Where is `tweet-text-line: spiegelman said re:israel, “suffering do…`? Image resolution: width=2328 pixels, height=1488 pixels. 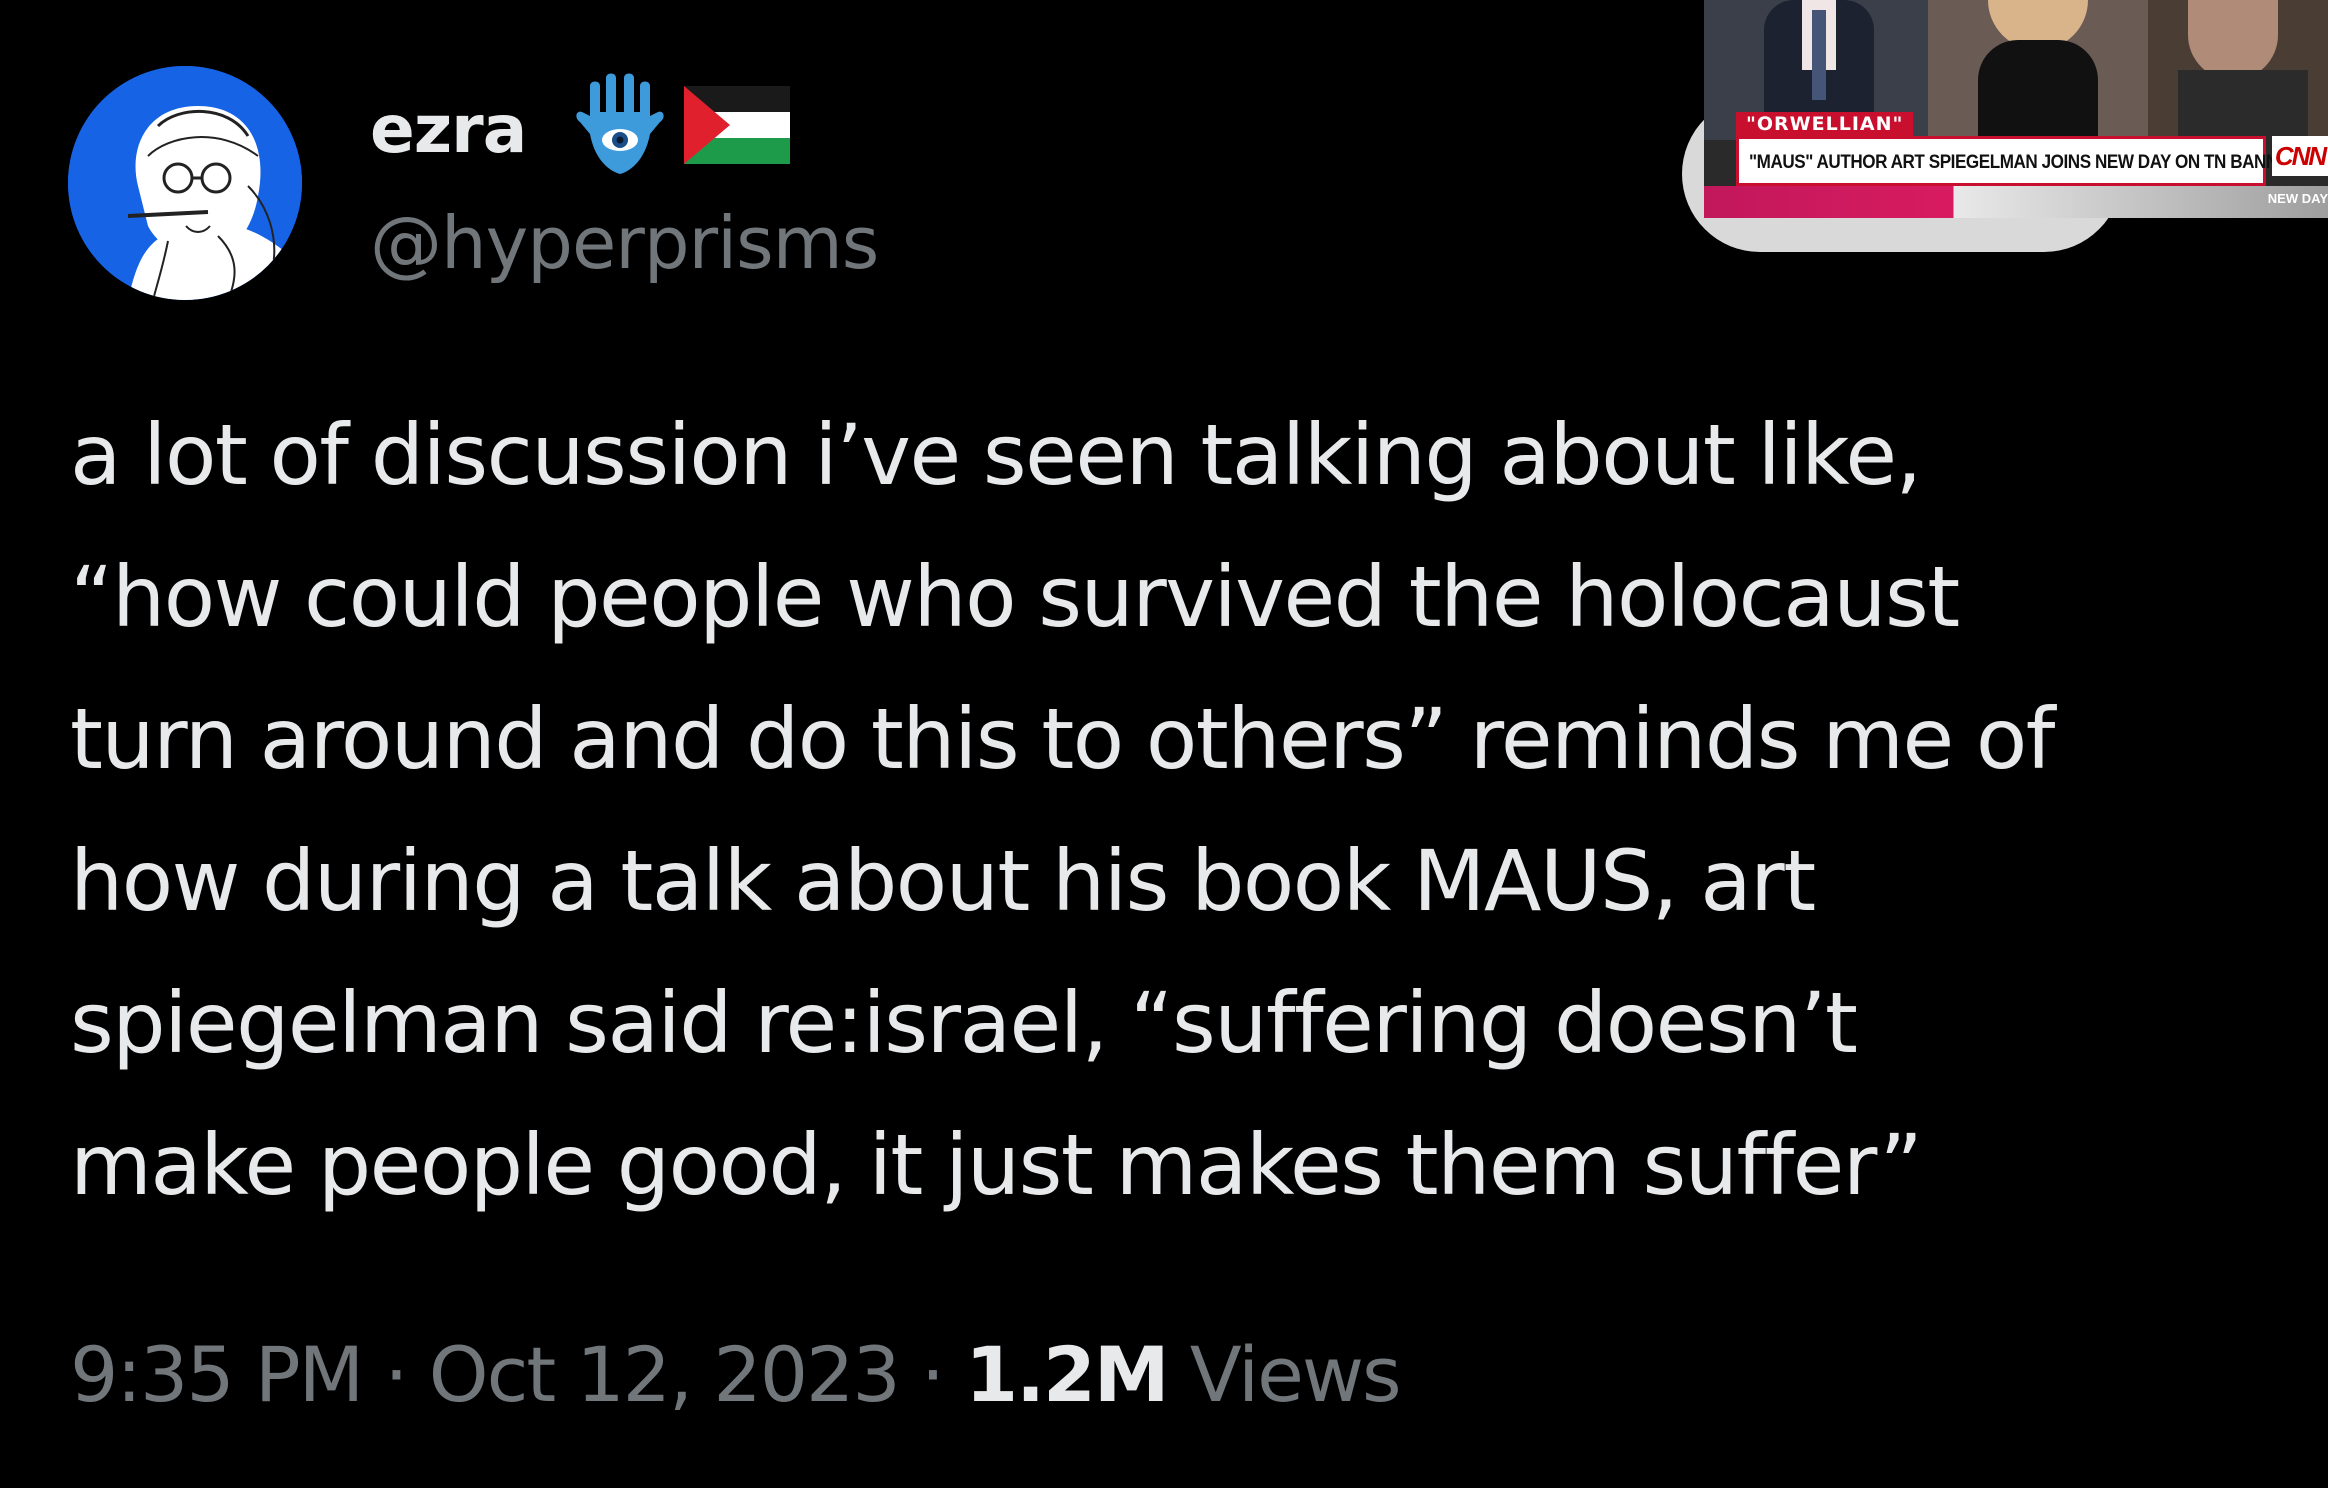
tweet-text-line: spiegelman said re:israel, “suffering do… is located at coordinates (964, 1023).